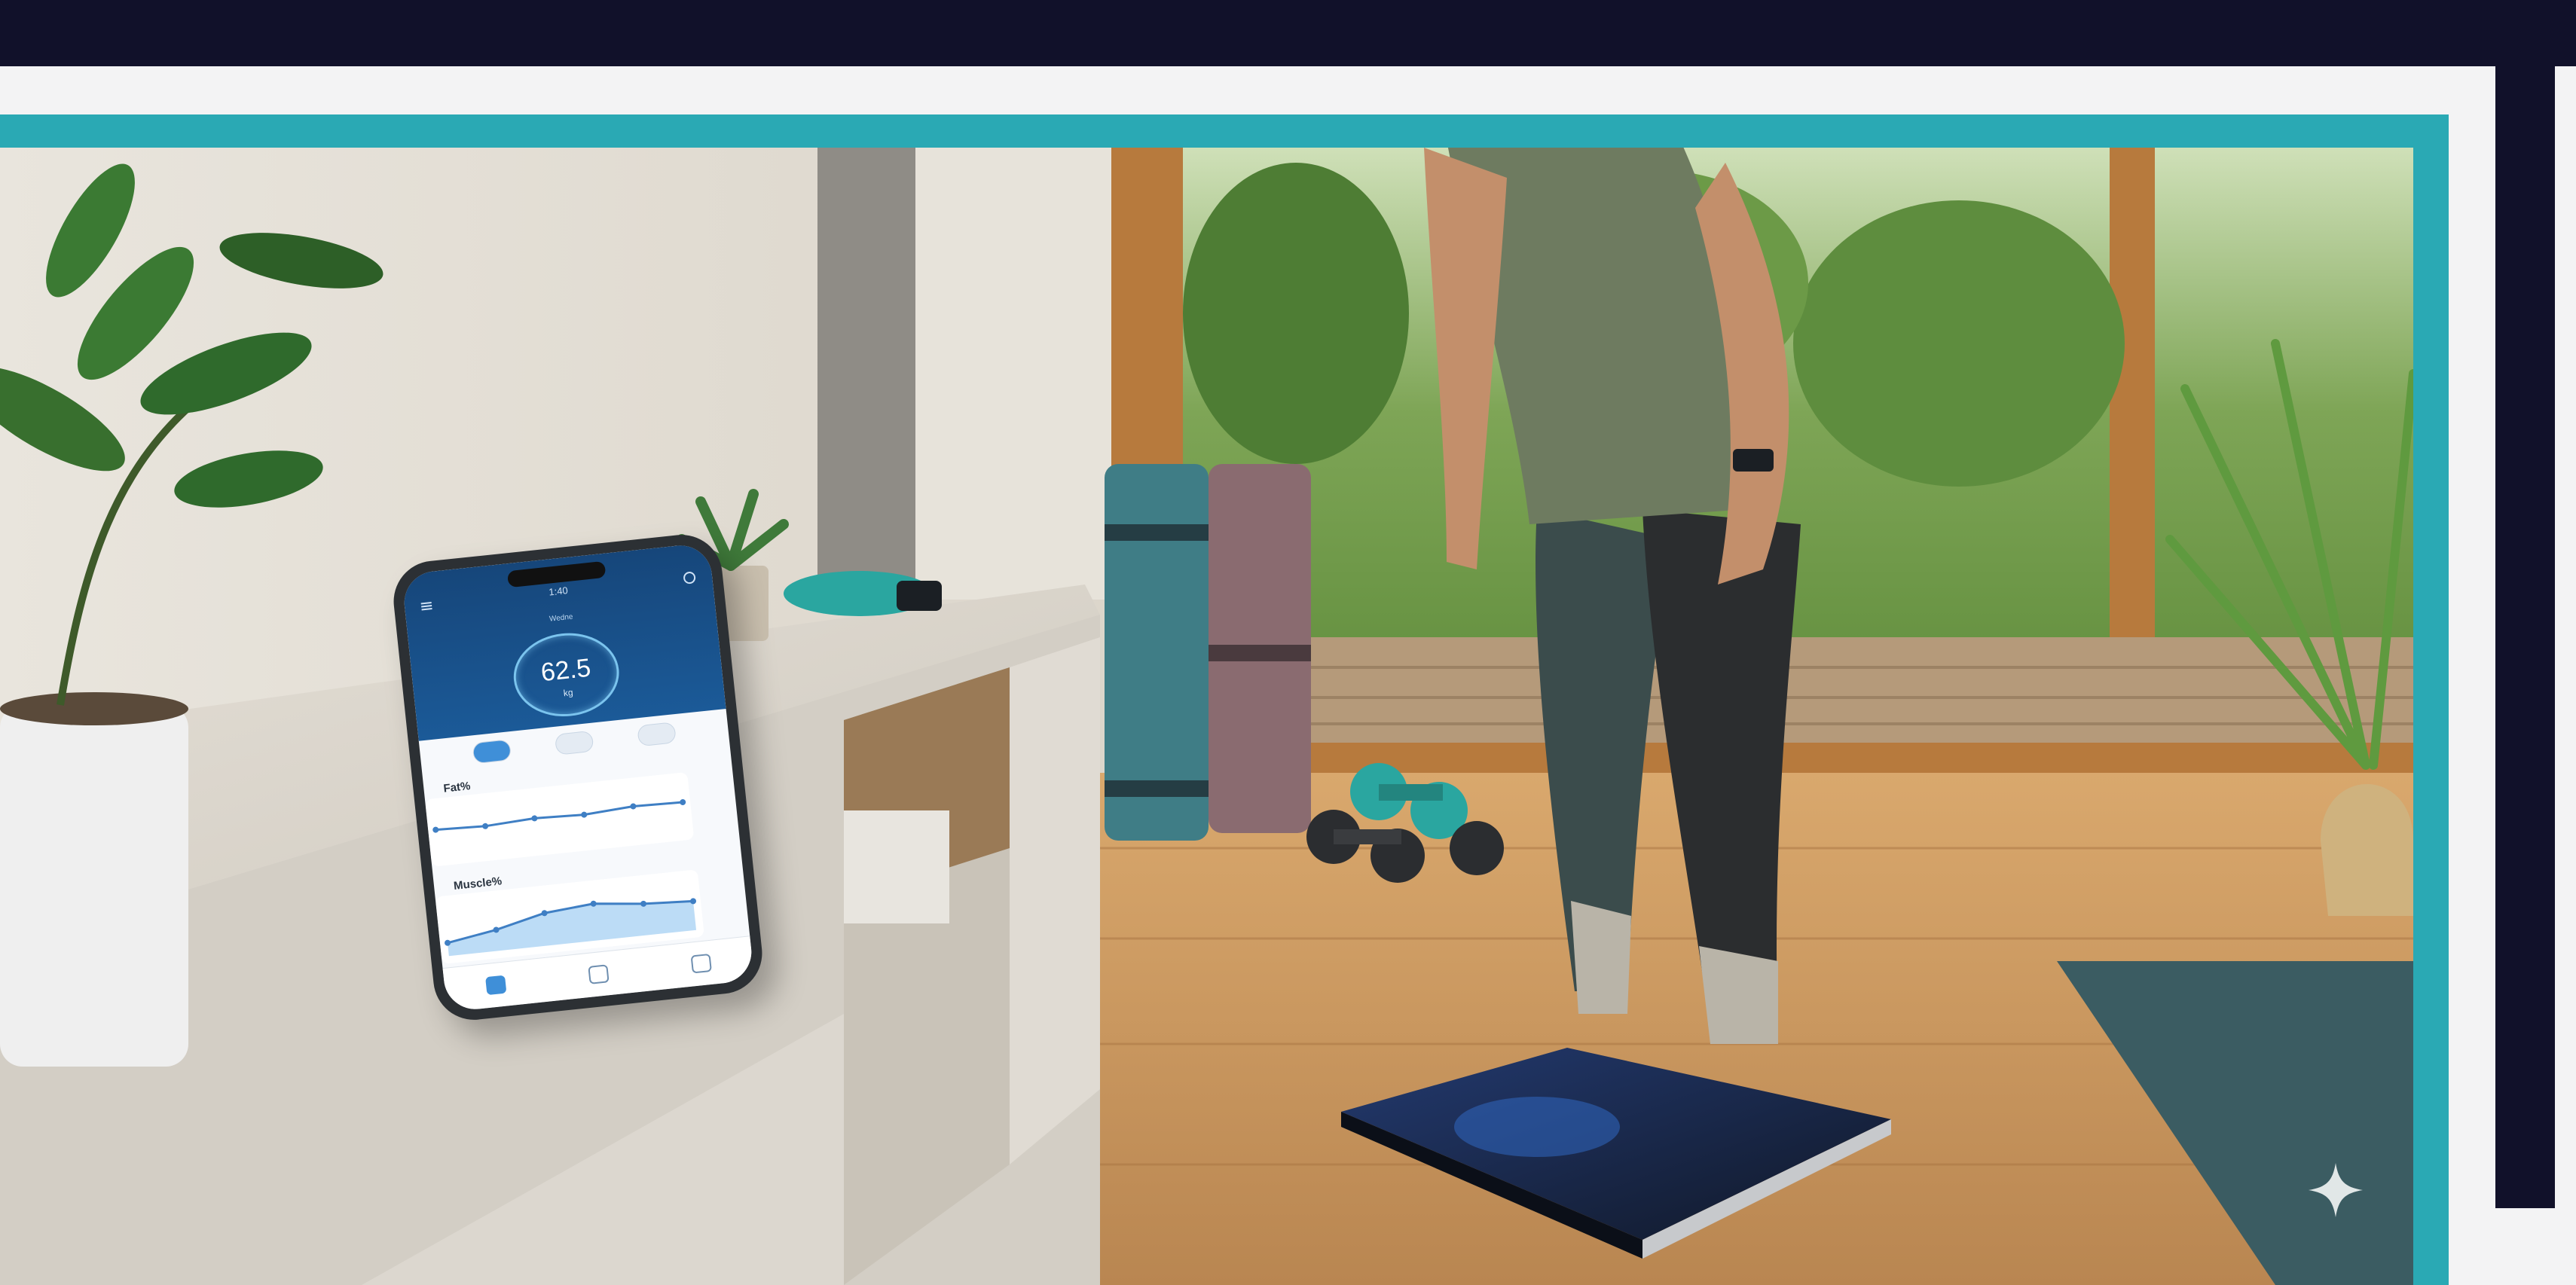 The image size is (2576, 1285). I want to click on fat-percent-title: Fat%, so click(457, 787).